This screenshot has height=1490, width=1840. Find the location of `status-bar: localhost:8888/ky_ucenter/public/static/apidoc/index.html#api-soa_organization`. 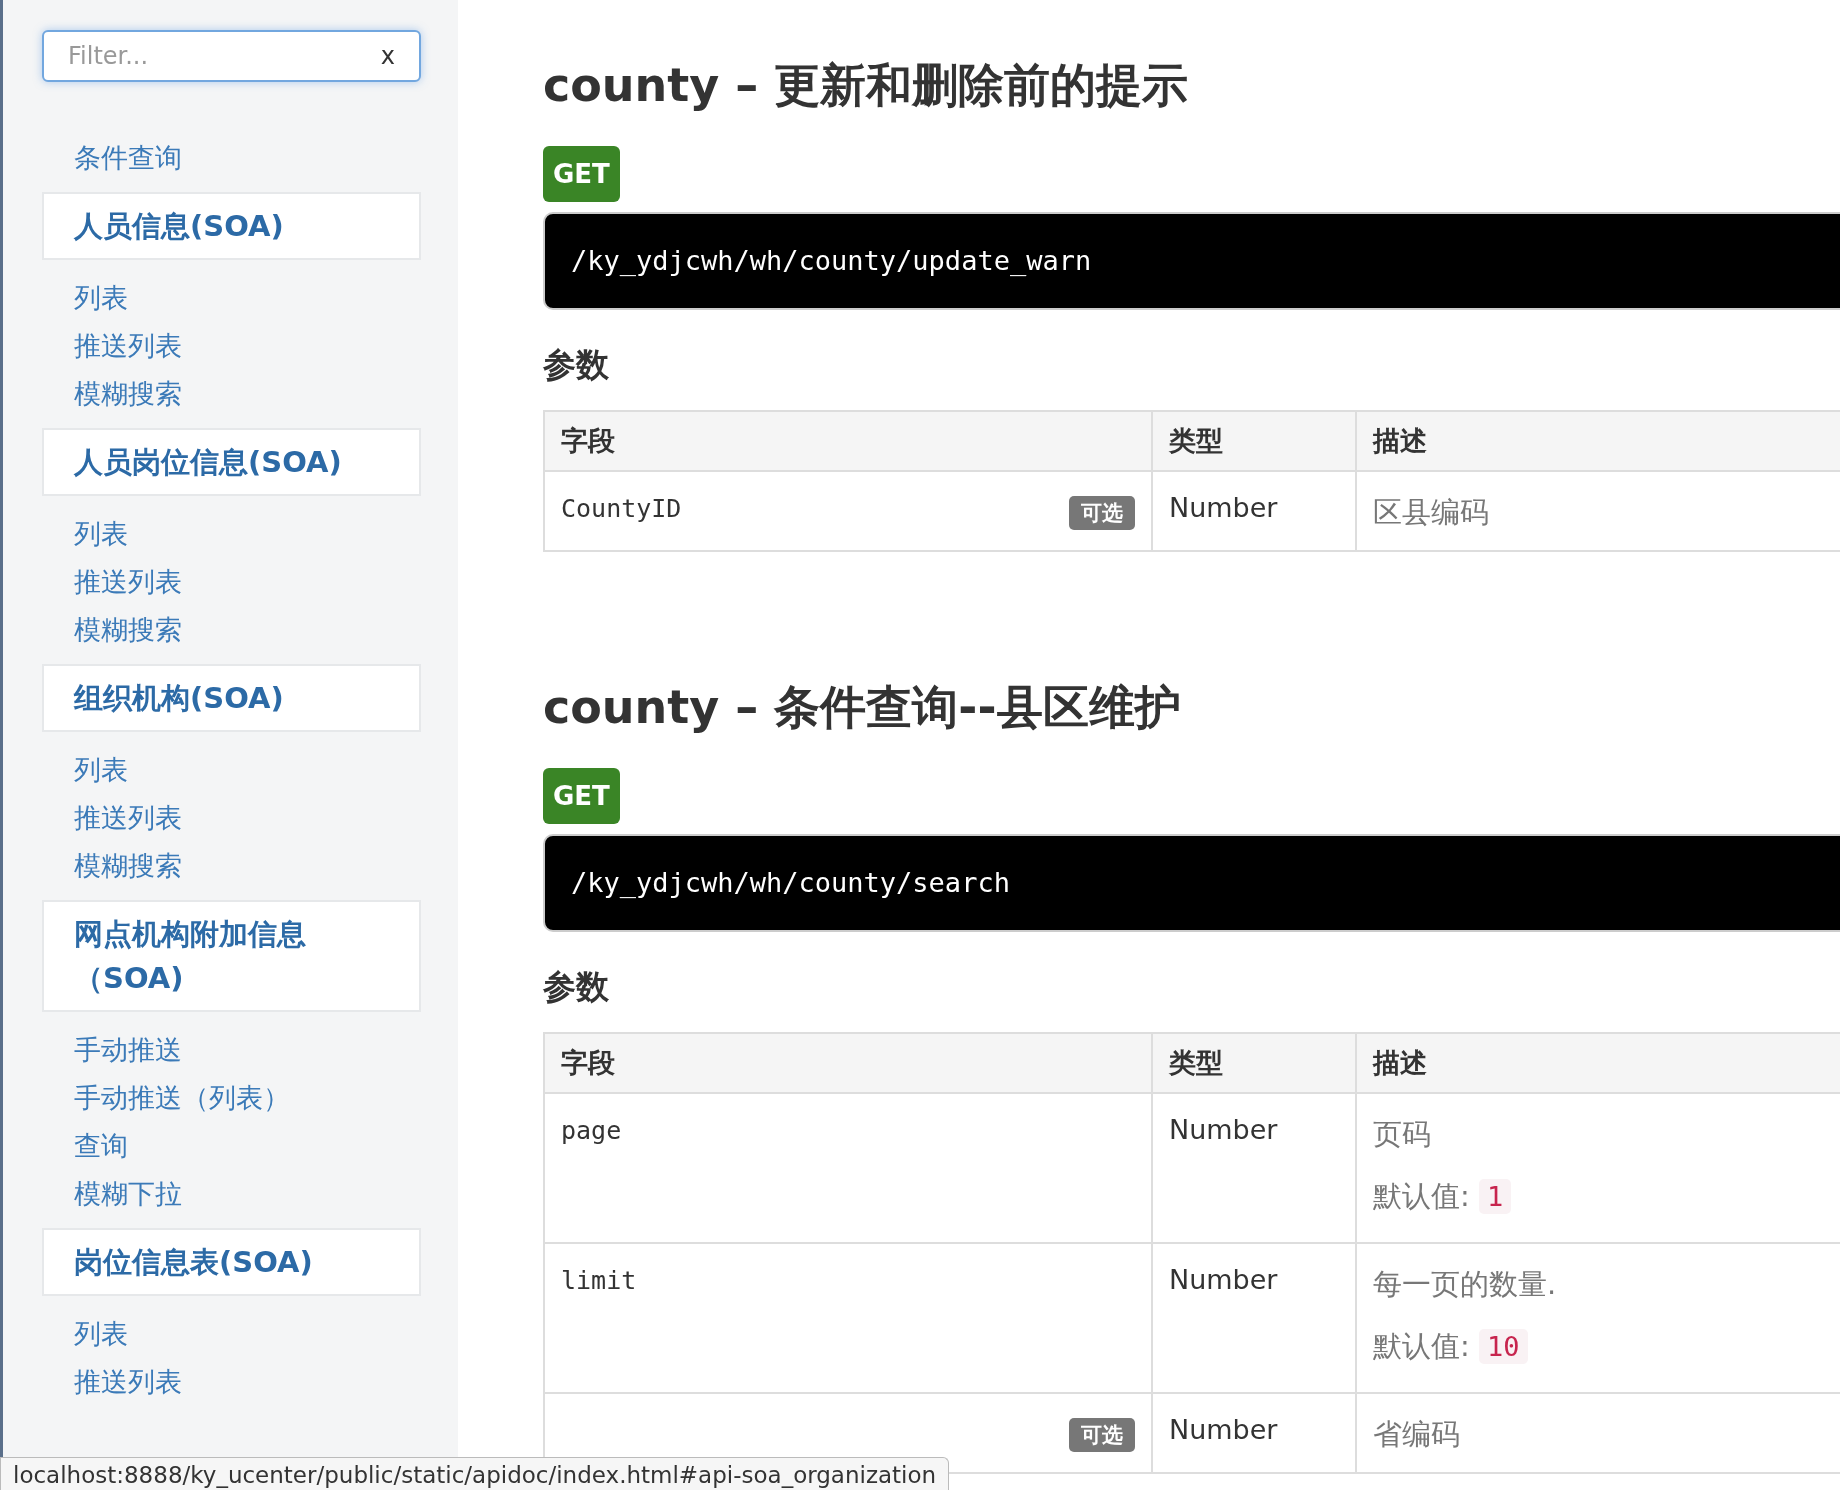

status-bar: localhost:8888/ky_ucenter/public/static/apidoc/index.html#api-soa_organization is located at coordinates (475, 1473).